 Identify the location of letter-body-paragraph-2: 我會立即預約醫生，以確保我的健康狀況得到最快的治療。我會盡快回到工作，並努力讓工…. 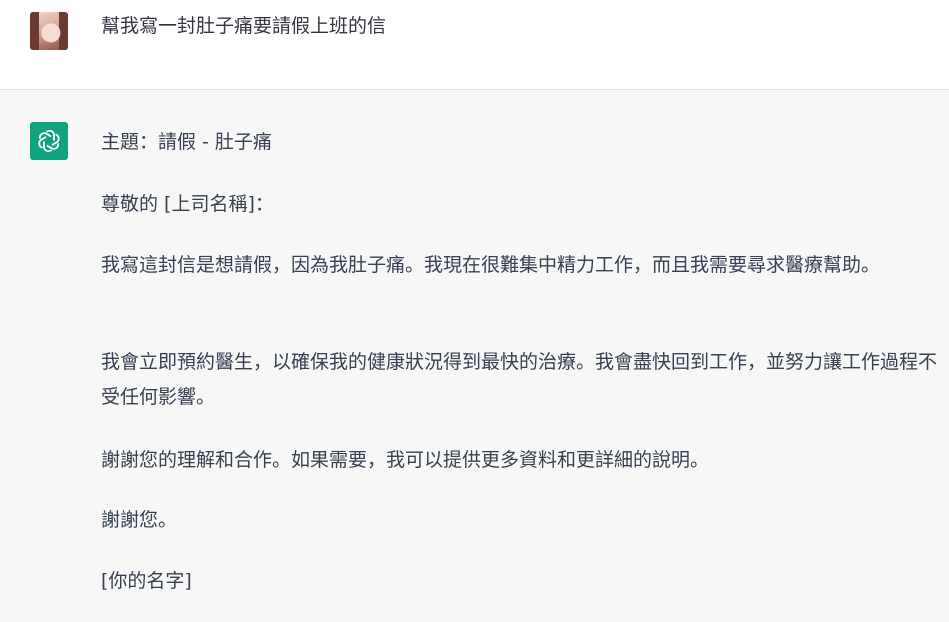
(519, 379).